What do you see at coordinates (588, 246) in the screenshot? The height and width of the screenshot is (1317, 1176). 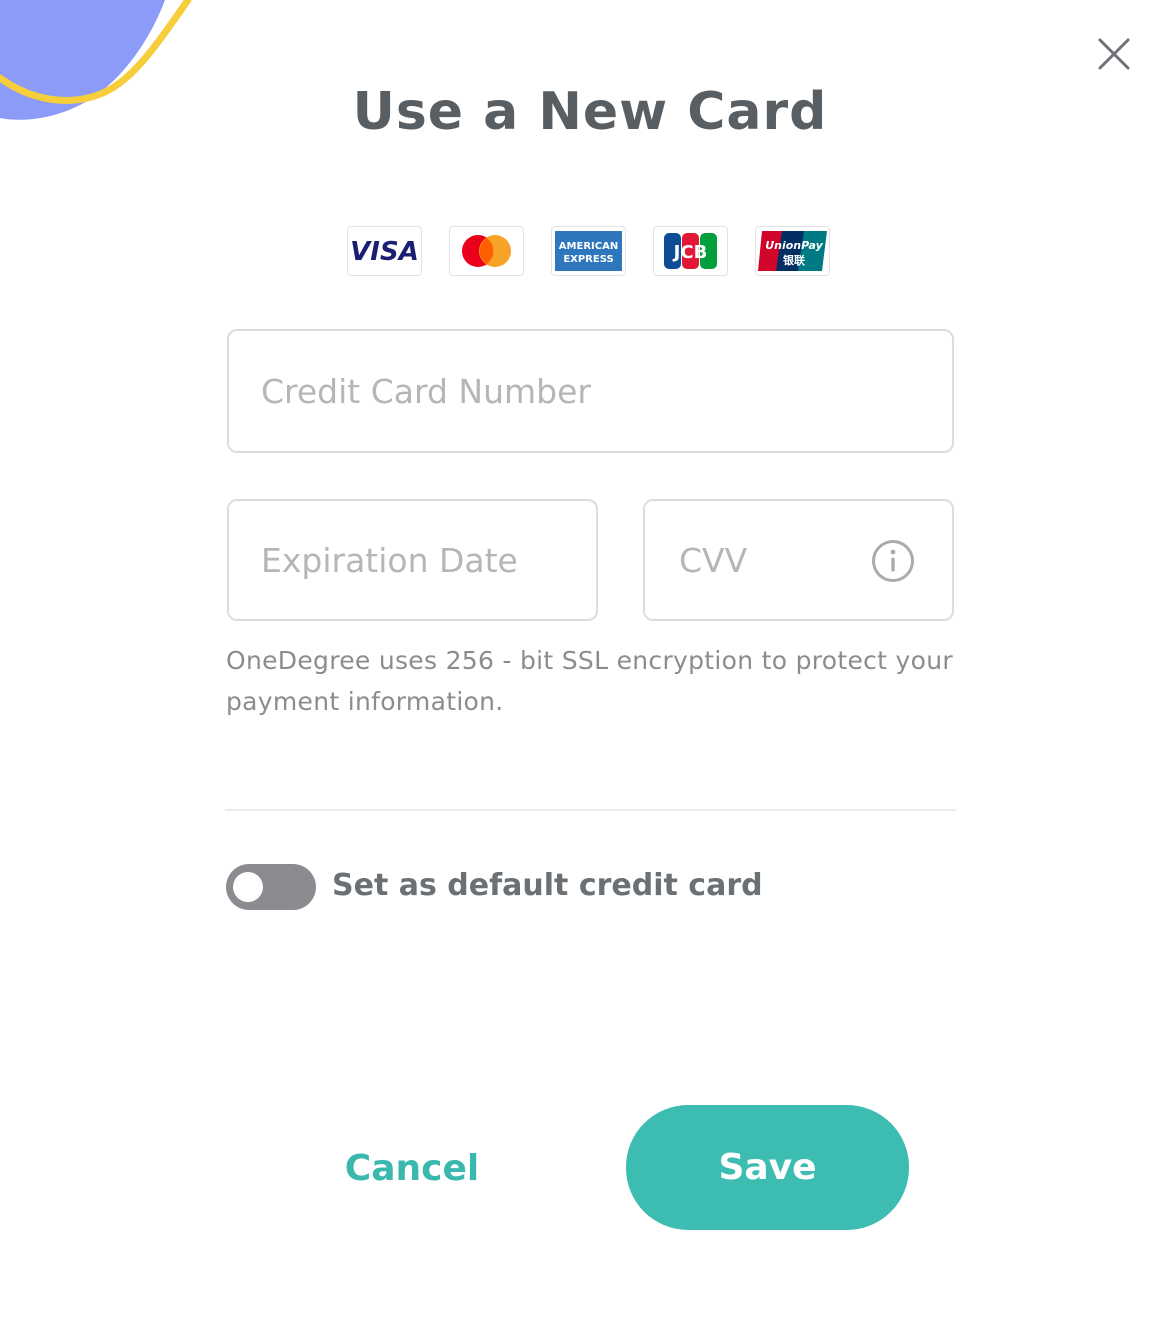 I see `amex-logo-text-top: AMERICAN` at bounding box center [588, 246].